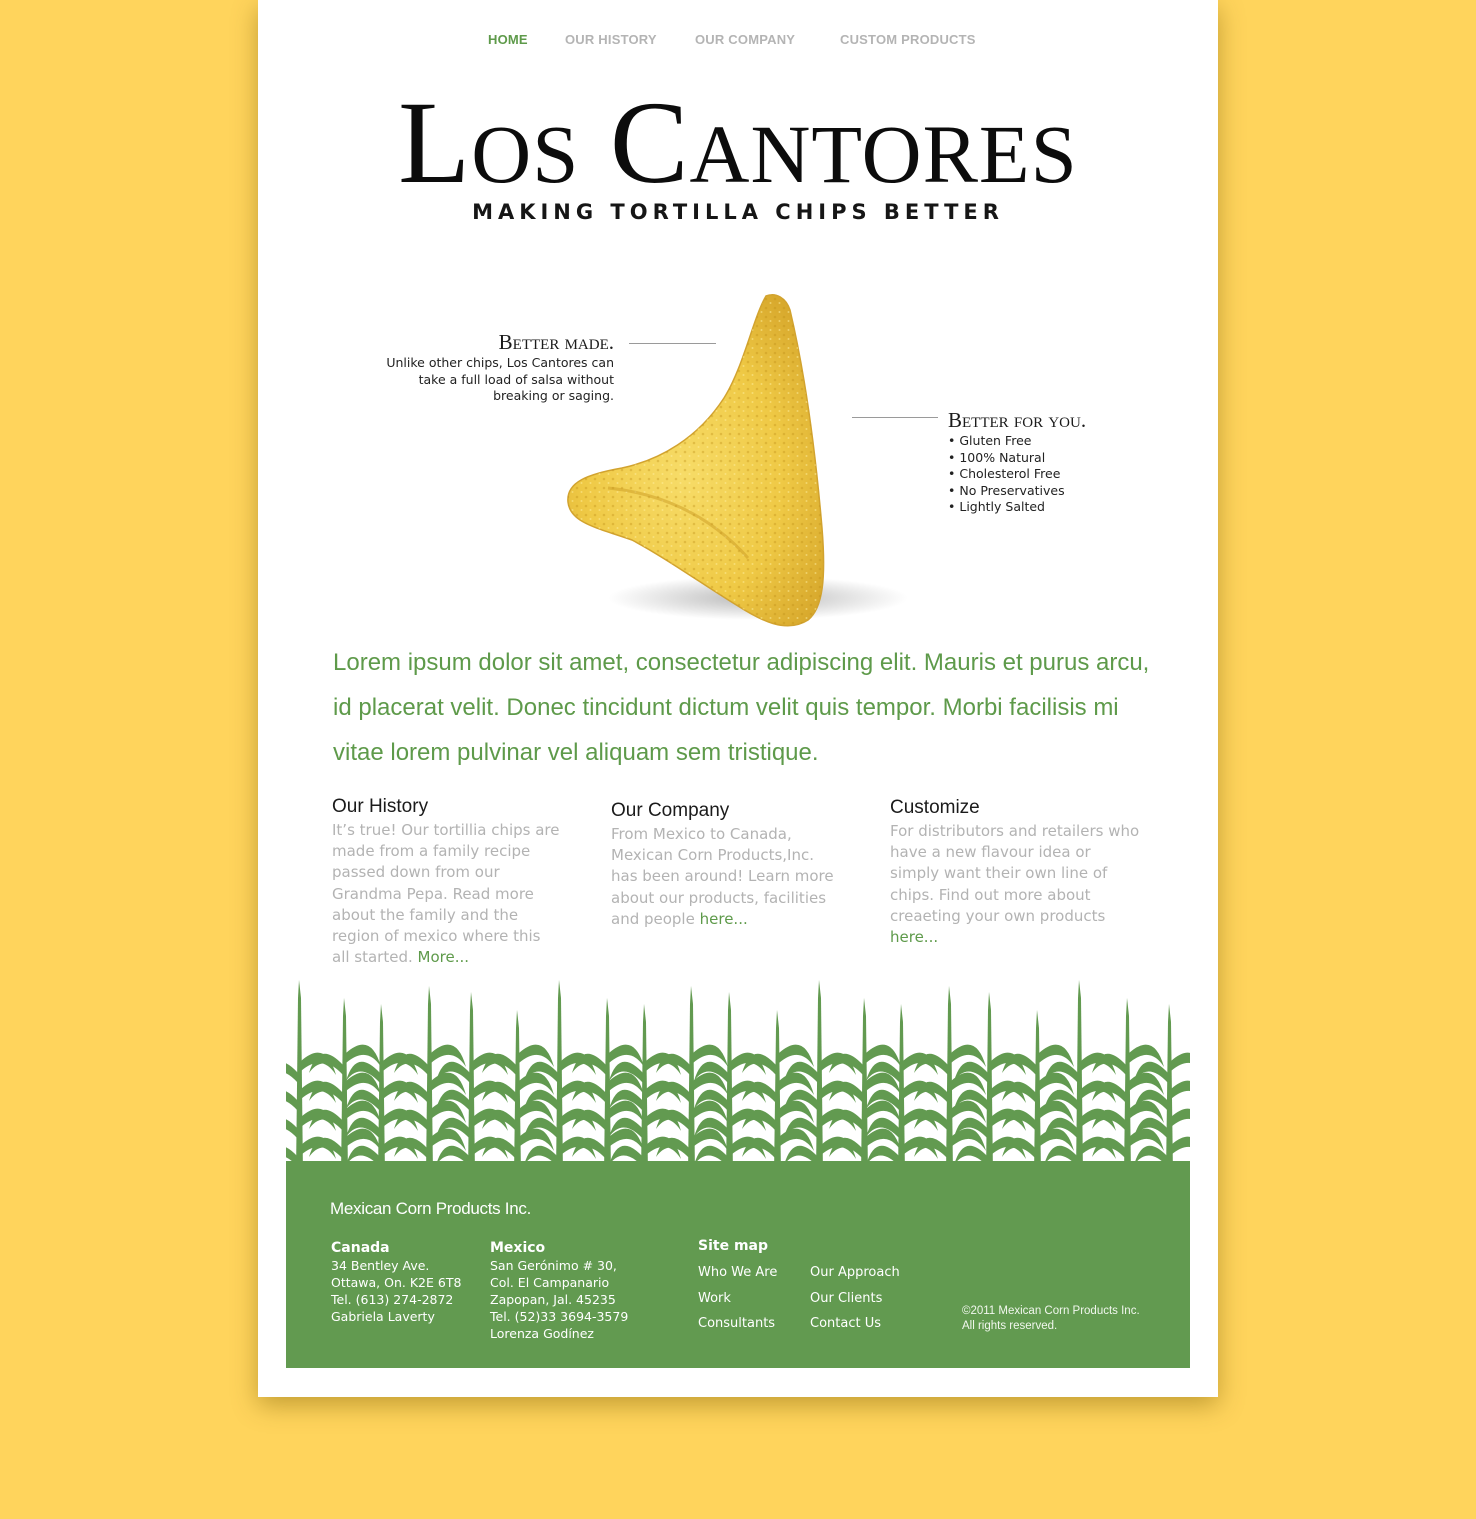 The image size is (1476, 1519). I want to click on copyright-line: All rights reserved., so click(1010, 1326).